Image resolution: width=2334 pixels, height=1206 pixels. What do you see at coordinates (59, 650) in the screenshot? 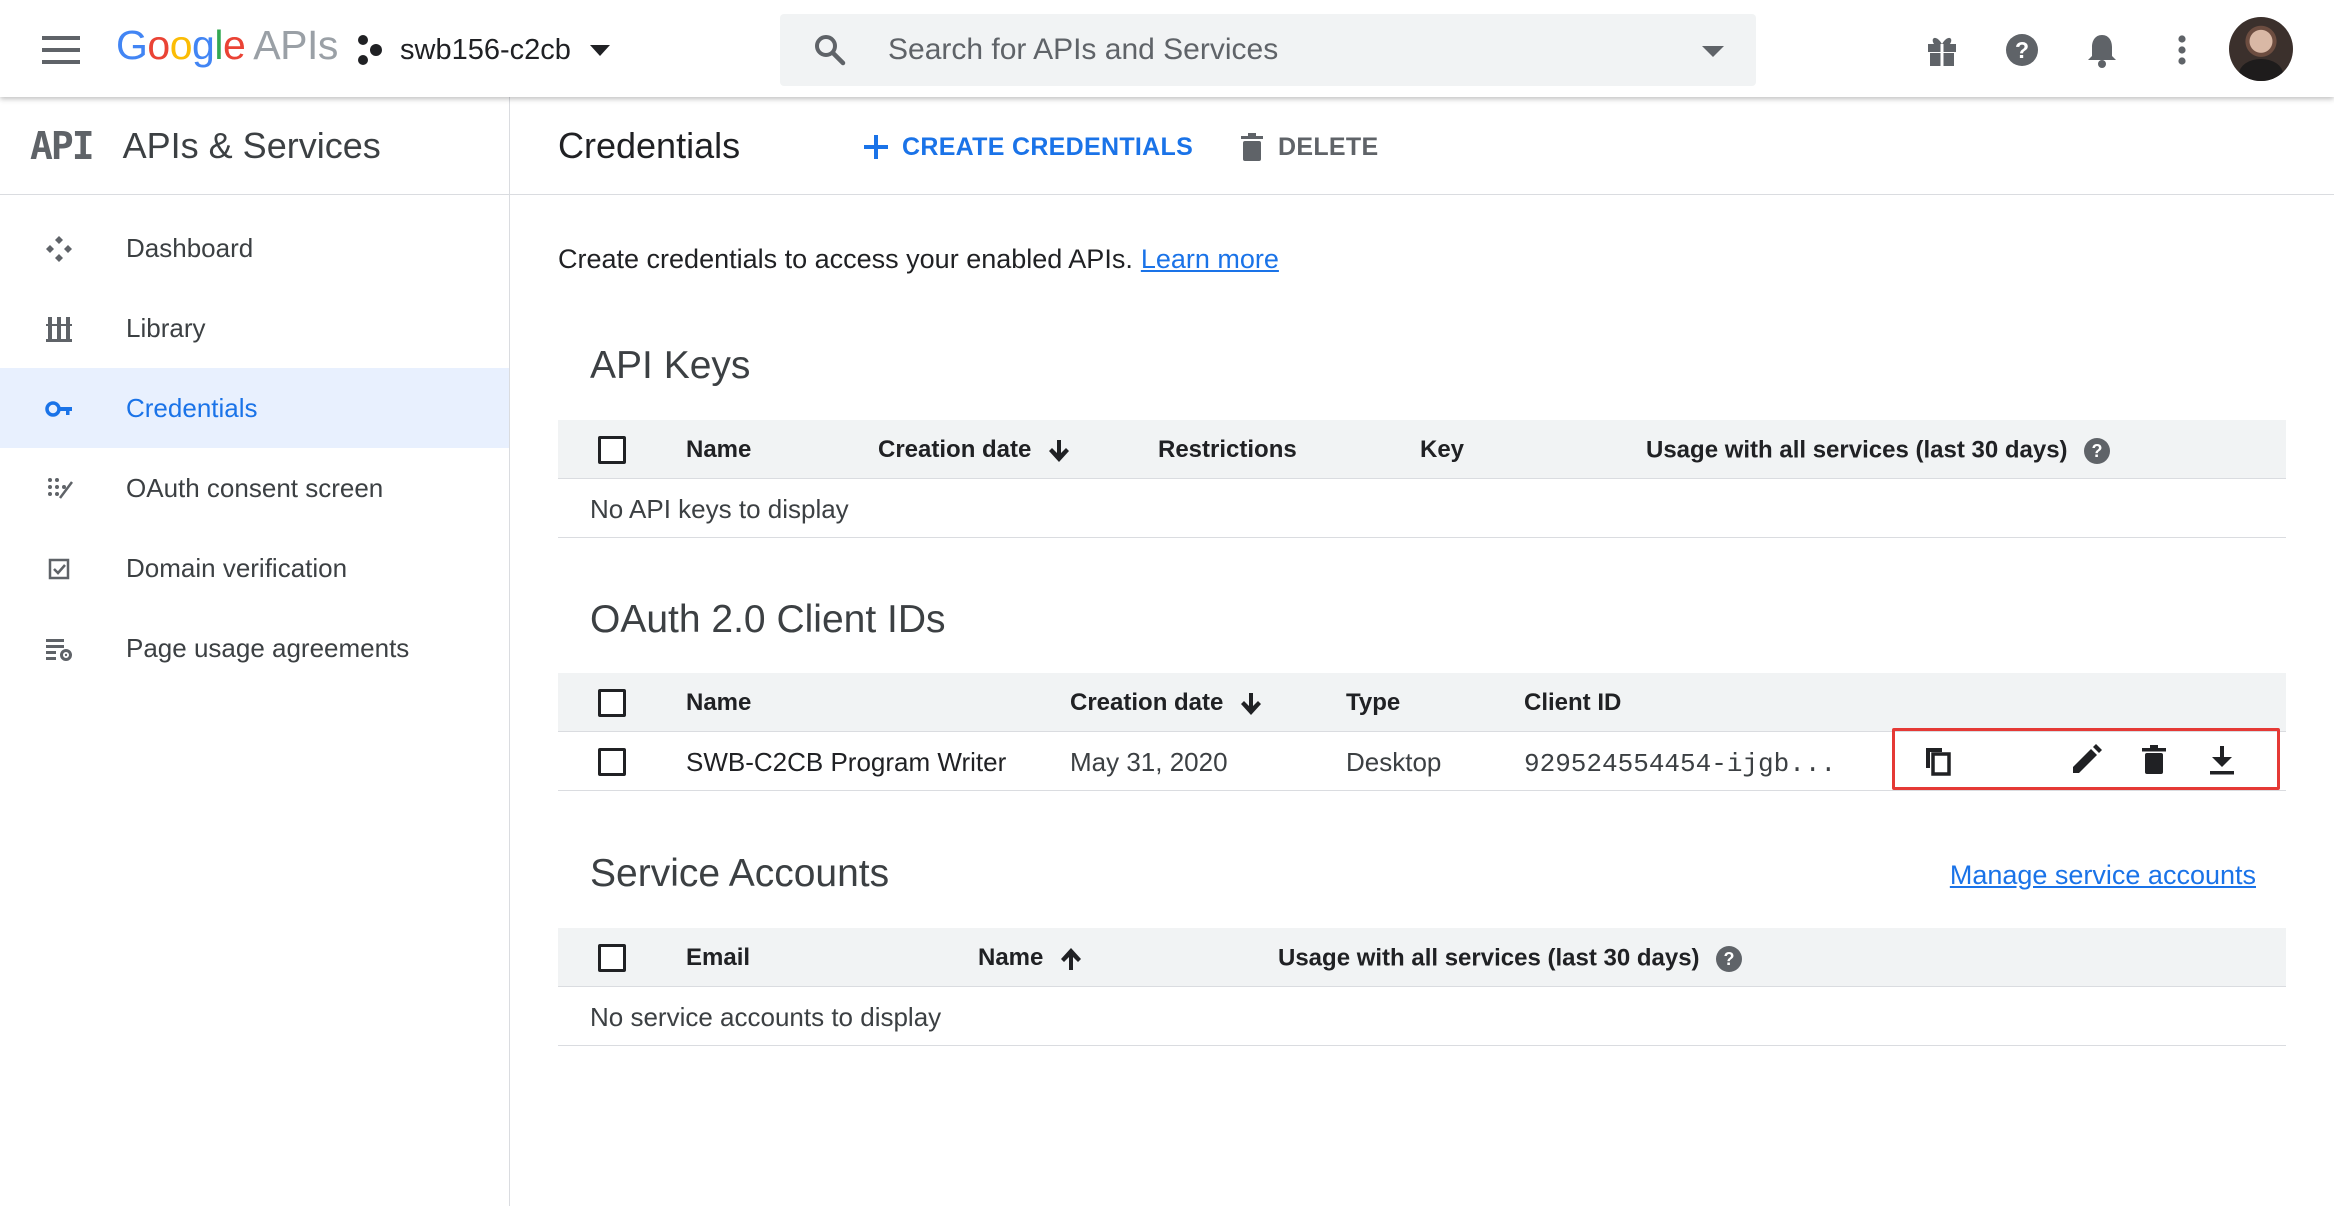
I see `settings-list-icon` at bounding box center [59, 650].